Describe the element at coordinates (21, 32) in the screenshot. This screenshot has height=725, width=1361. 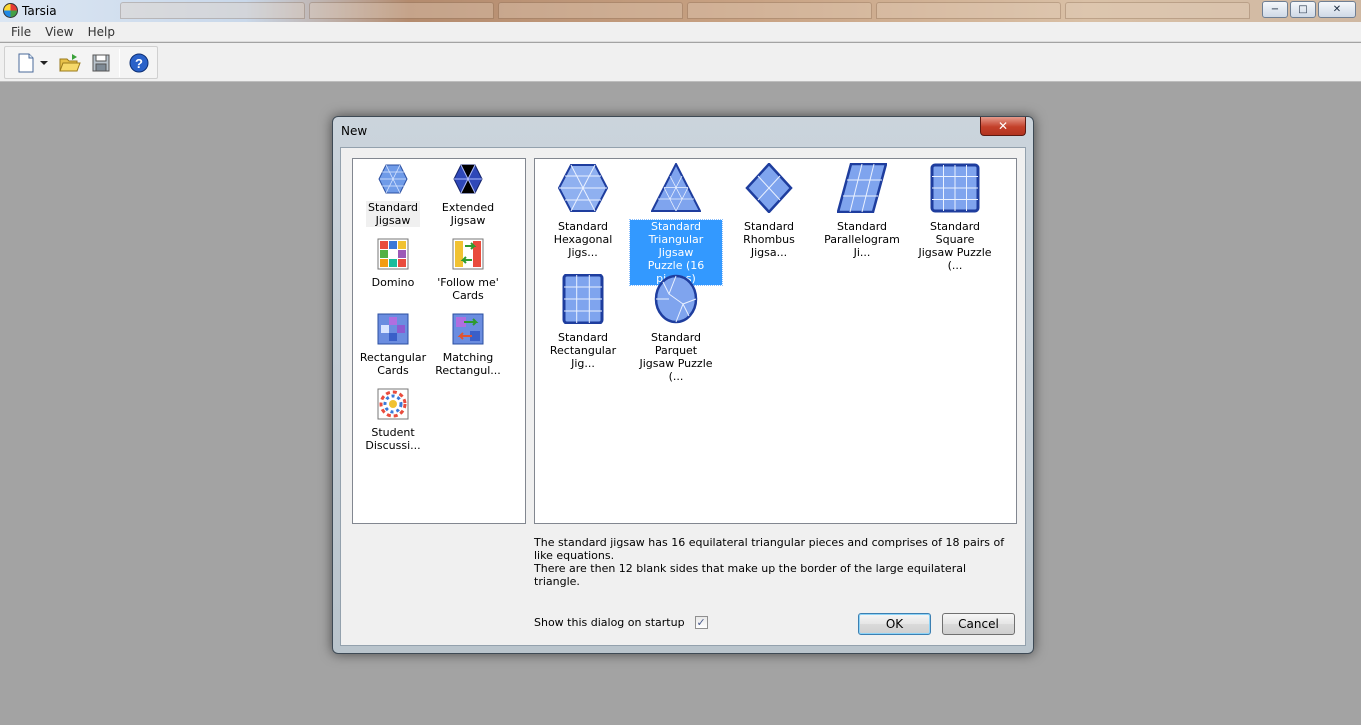
I see `menu-file: File` at that location.